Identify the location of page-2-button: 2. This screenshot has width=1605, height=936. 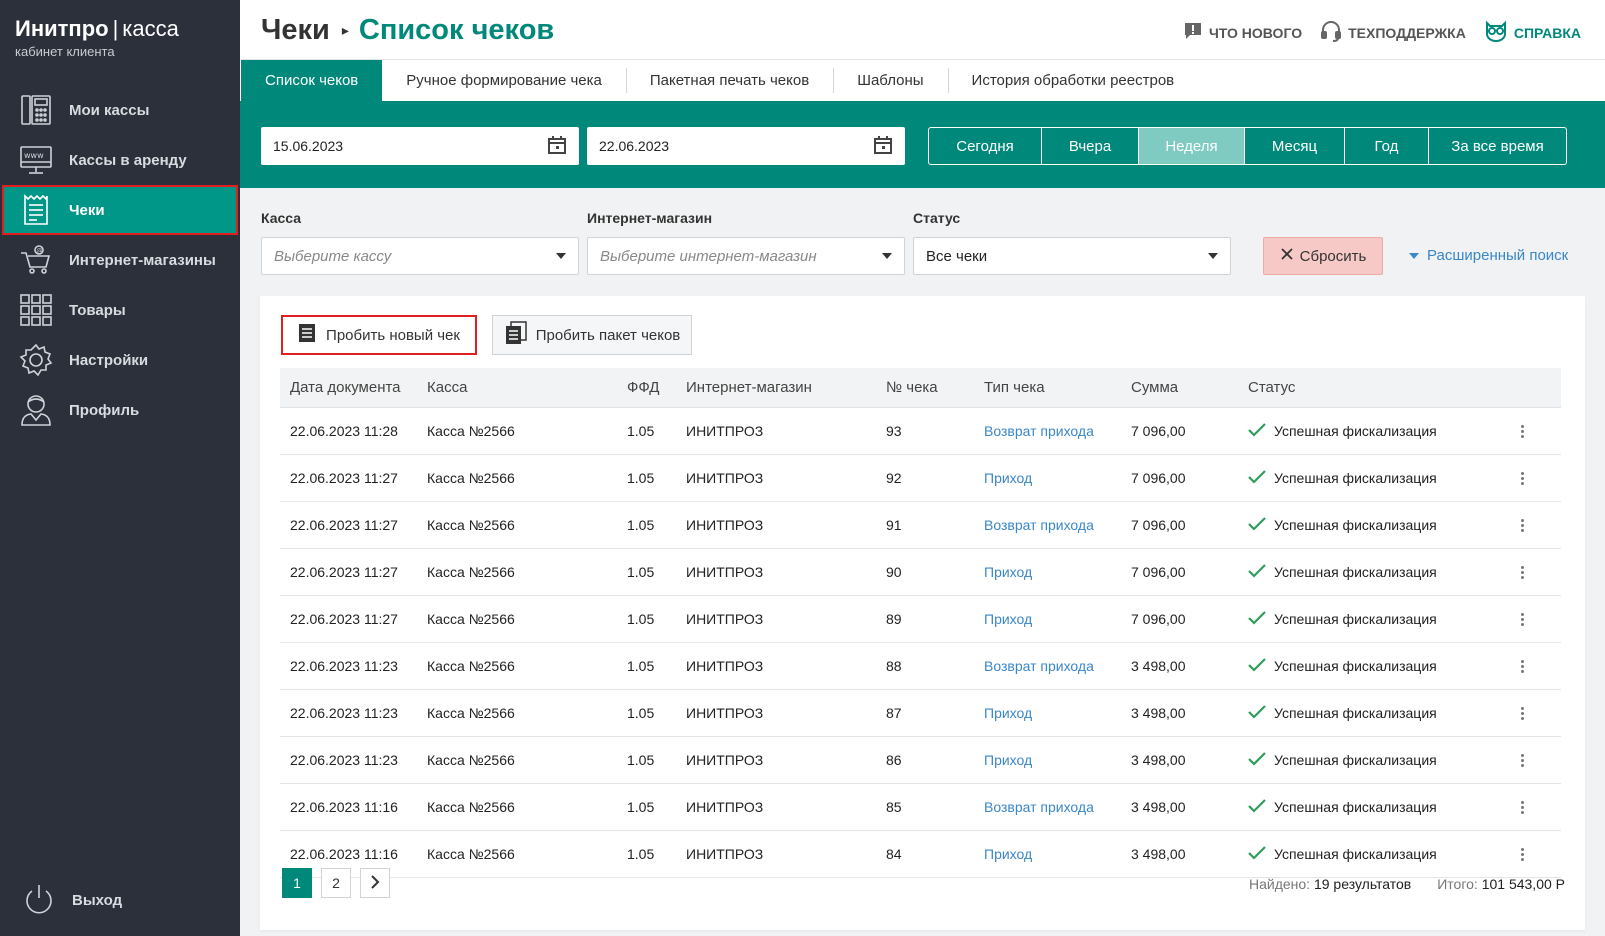
(336, 883).